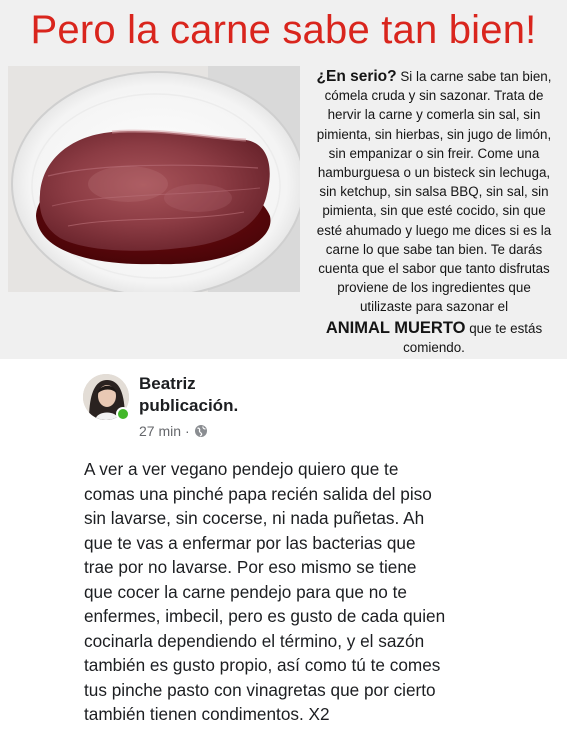 The width and height of the screenshot is (567, 741). What do you see at coordinates (504, 328) in the screenshot?
I see `caption-emphasis-rest: que te estás` at bounding box center [504, 328].